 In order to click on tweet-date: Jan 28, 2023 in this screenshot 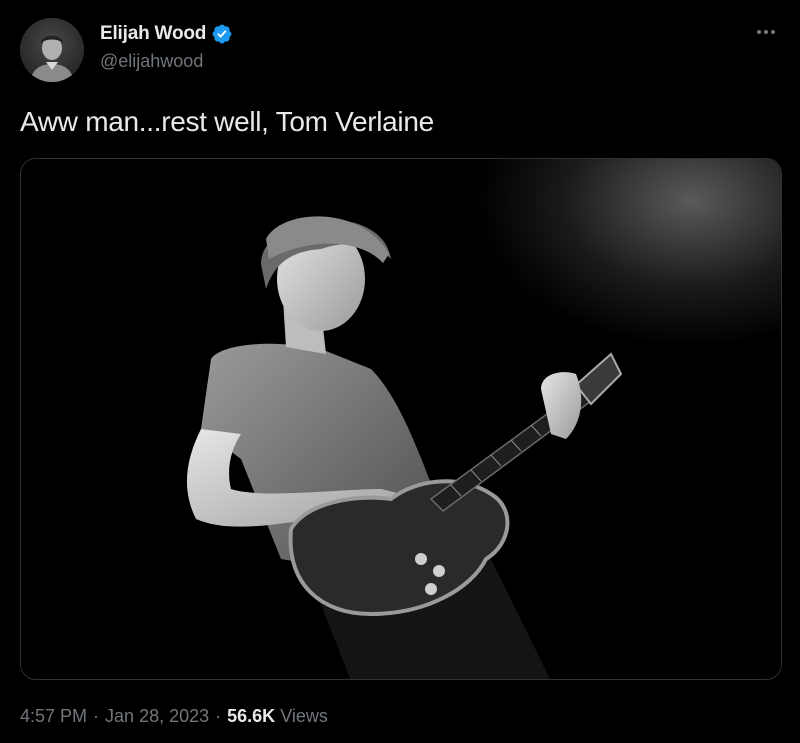, I will do `click(157, 716)`.